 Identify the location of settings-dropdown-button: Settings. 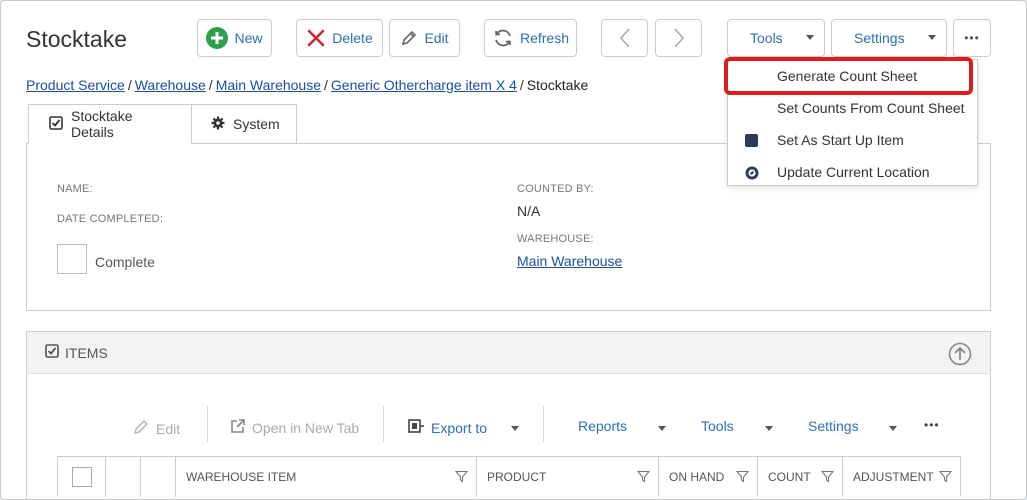
(889, 38).